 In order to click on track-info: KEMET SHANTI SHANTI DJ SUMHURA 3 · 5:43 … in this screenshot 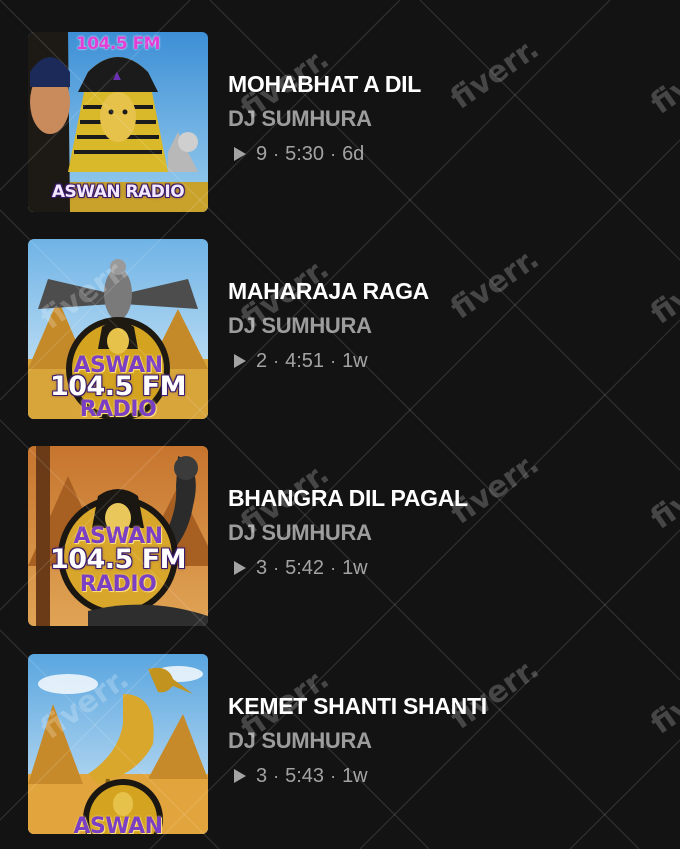, I will do `click(443, 740)`.